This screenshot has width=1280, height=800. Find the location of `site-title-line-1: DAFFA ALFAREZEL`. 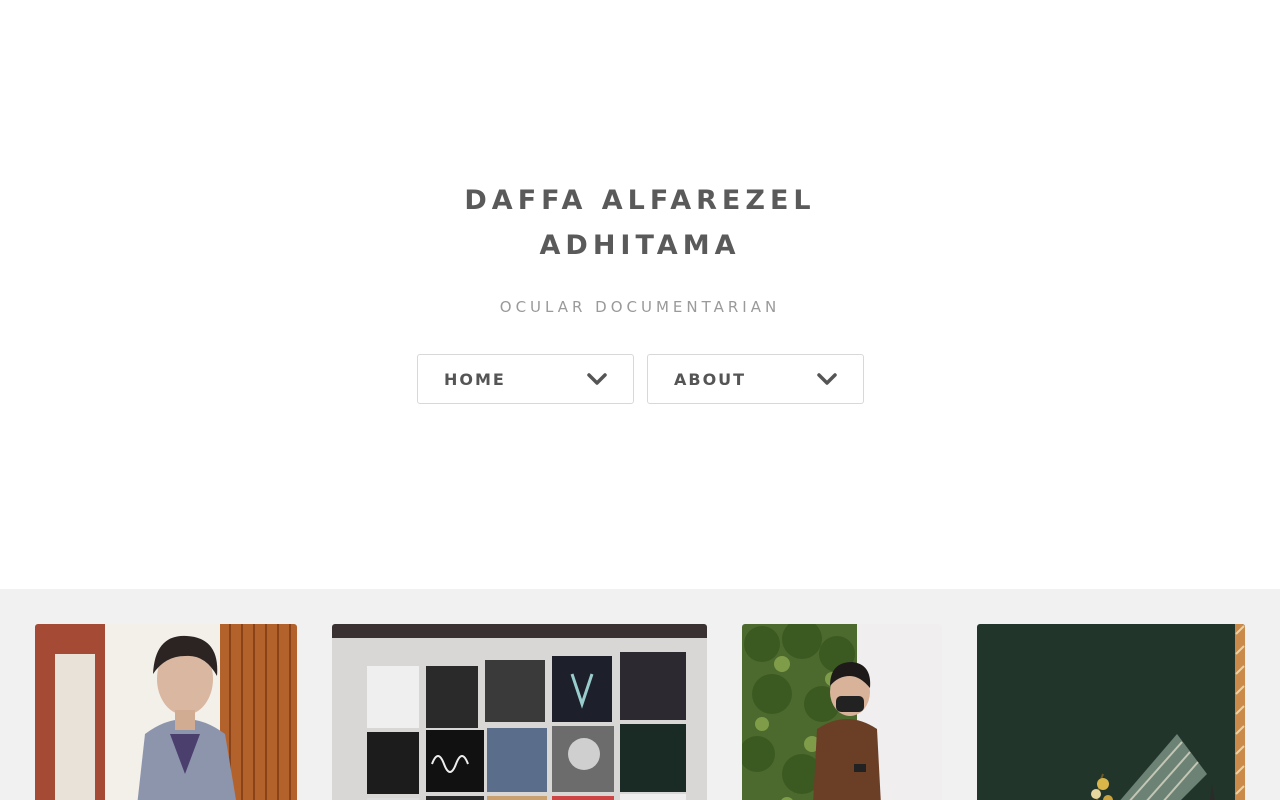

site-title-line-1: DAFFA ALFAREZEL is located at coordinates (640, 200).